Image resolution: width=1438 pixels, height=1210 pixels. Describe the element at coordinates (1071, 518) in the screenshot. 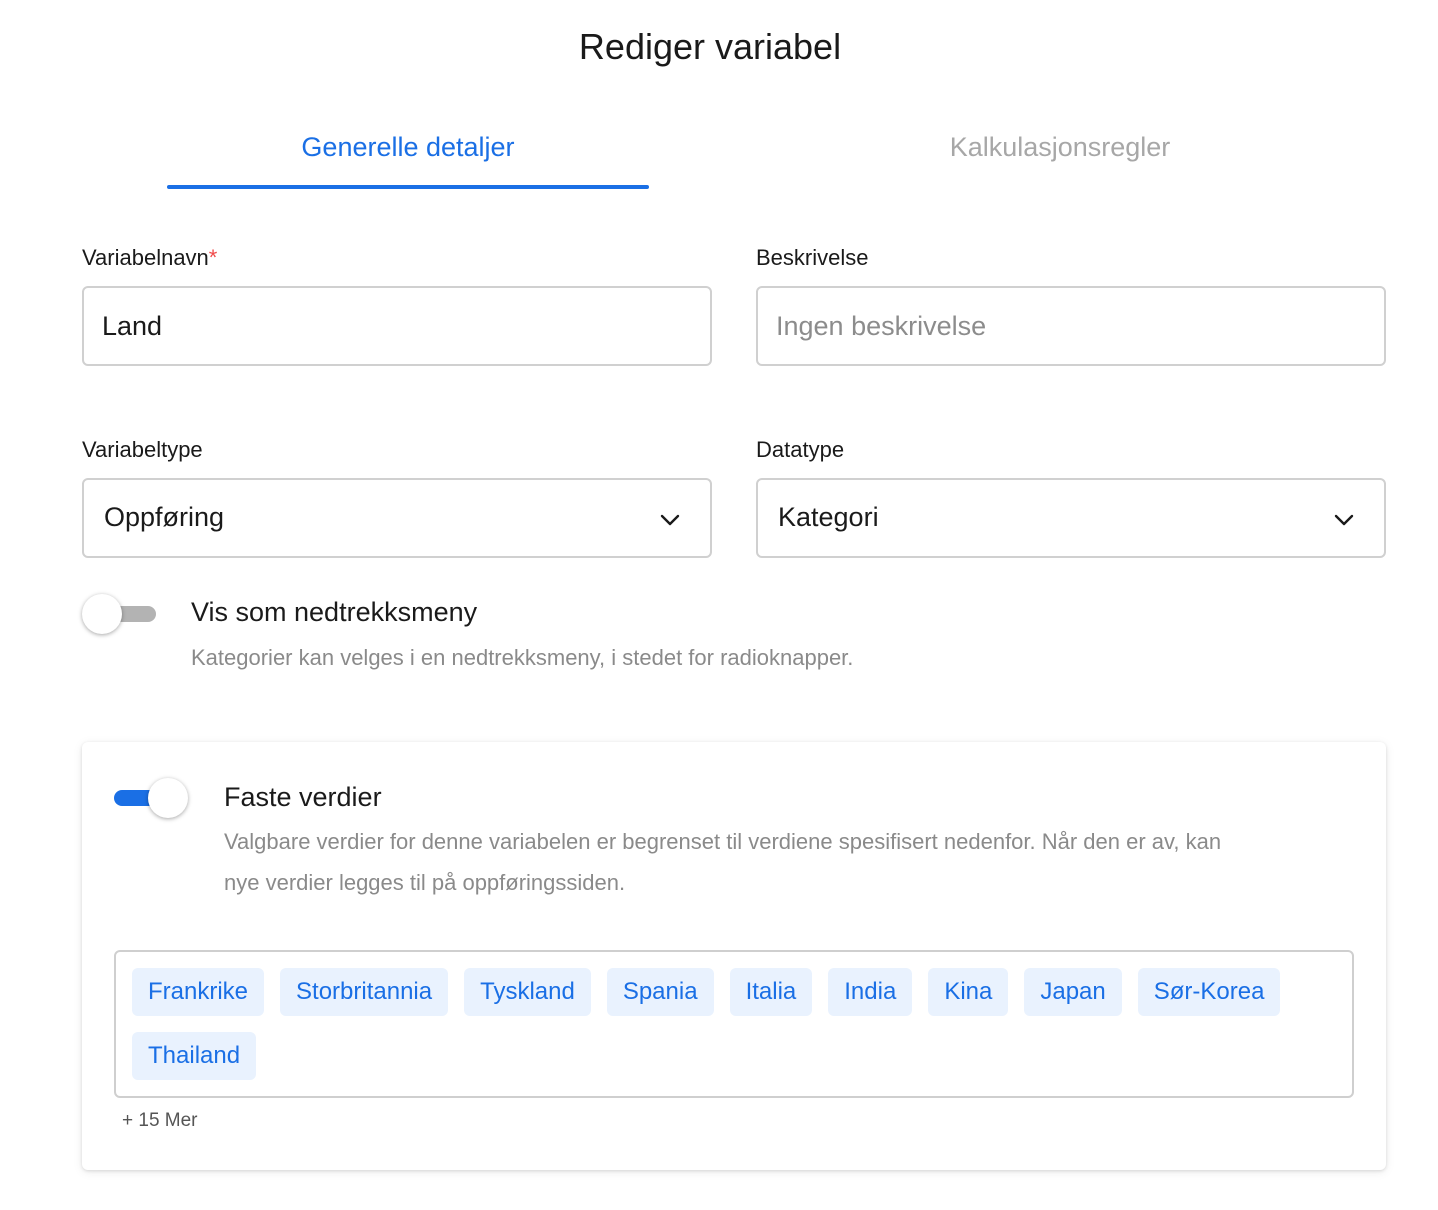

I see `data-type-select: Kategori` at that location.